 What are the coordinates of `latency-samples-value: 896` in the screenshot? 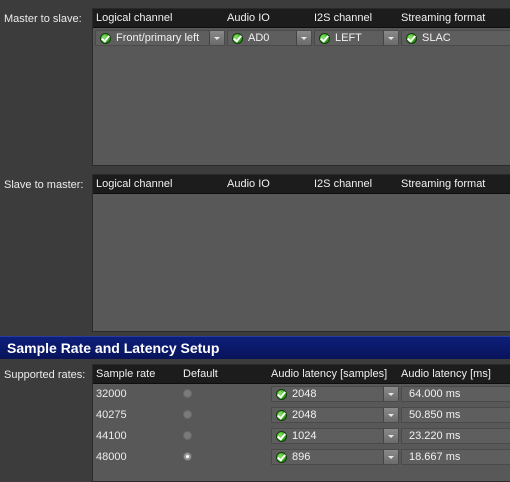 It's located at (301, 457).